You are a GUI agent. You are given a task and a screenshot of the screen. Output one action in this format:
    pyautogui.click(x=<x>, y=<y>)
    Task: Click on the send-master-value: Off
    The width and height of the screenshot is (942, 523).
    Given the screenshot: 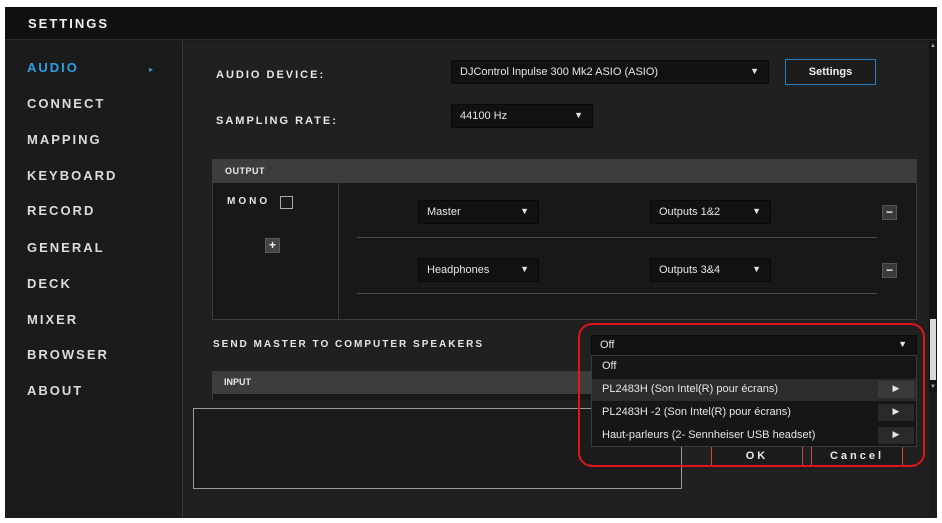 What is the action you would take?
    pyautogui.click(x=607, y=345)
    